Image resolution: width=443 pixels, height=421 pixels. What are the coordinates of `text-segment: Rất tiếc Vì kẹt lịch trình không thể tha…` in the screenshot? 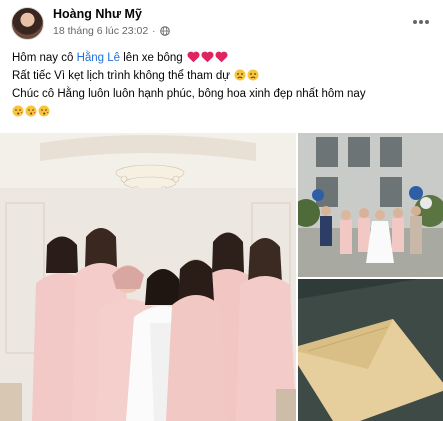 It's located at (121, 76).